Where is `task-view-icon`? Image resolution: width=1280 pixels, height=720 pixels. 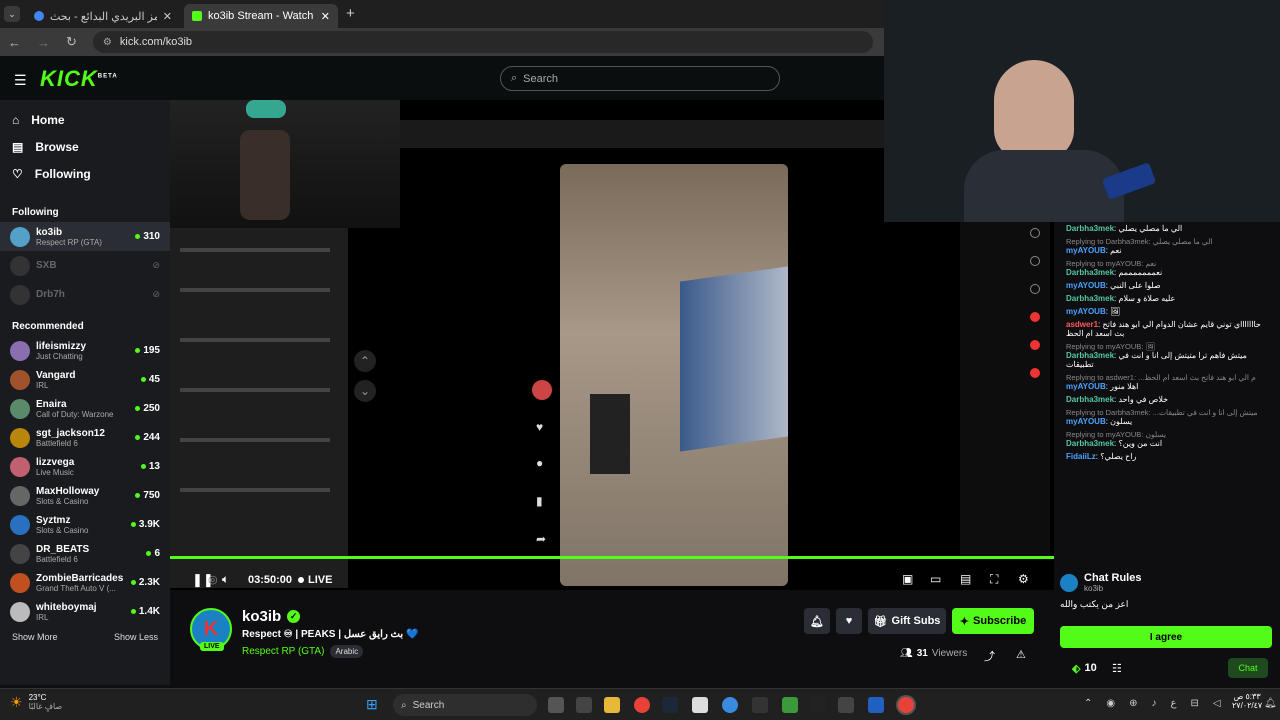
task-view-icon is located at coordinates (556, 705).